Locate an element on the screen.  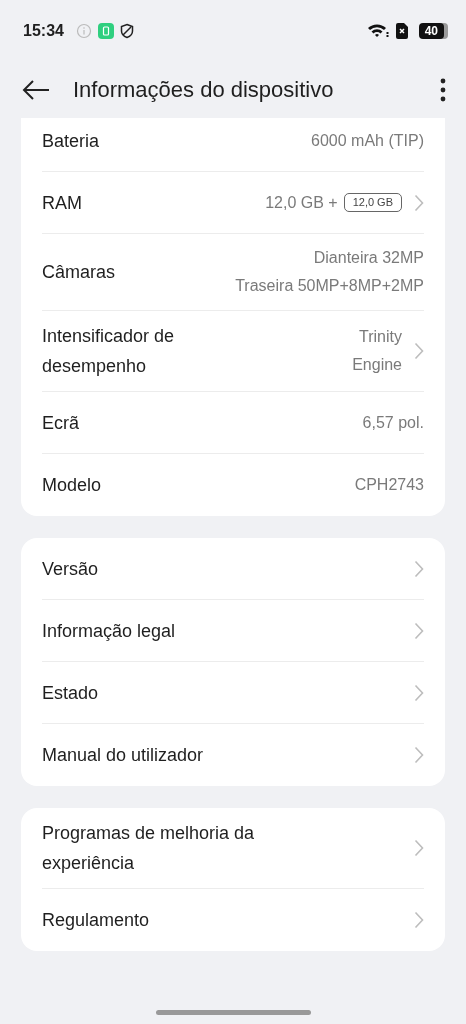
row-value: Trinity is located at coordinates (380, 337).